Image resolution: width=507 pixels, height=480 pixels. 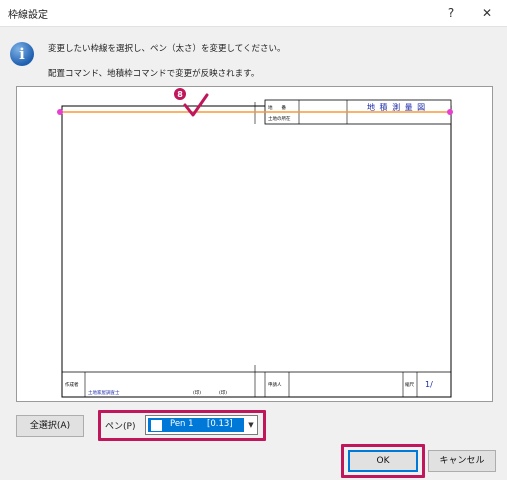 What do you see at coordinates (60, 112) in the screenshot?
I see `left-handle` at bounding box center [60, 112].